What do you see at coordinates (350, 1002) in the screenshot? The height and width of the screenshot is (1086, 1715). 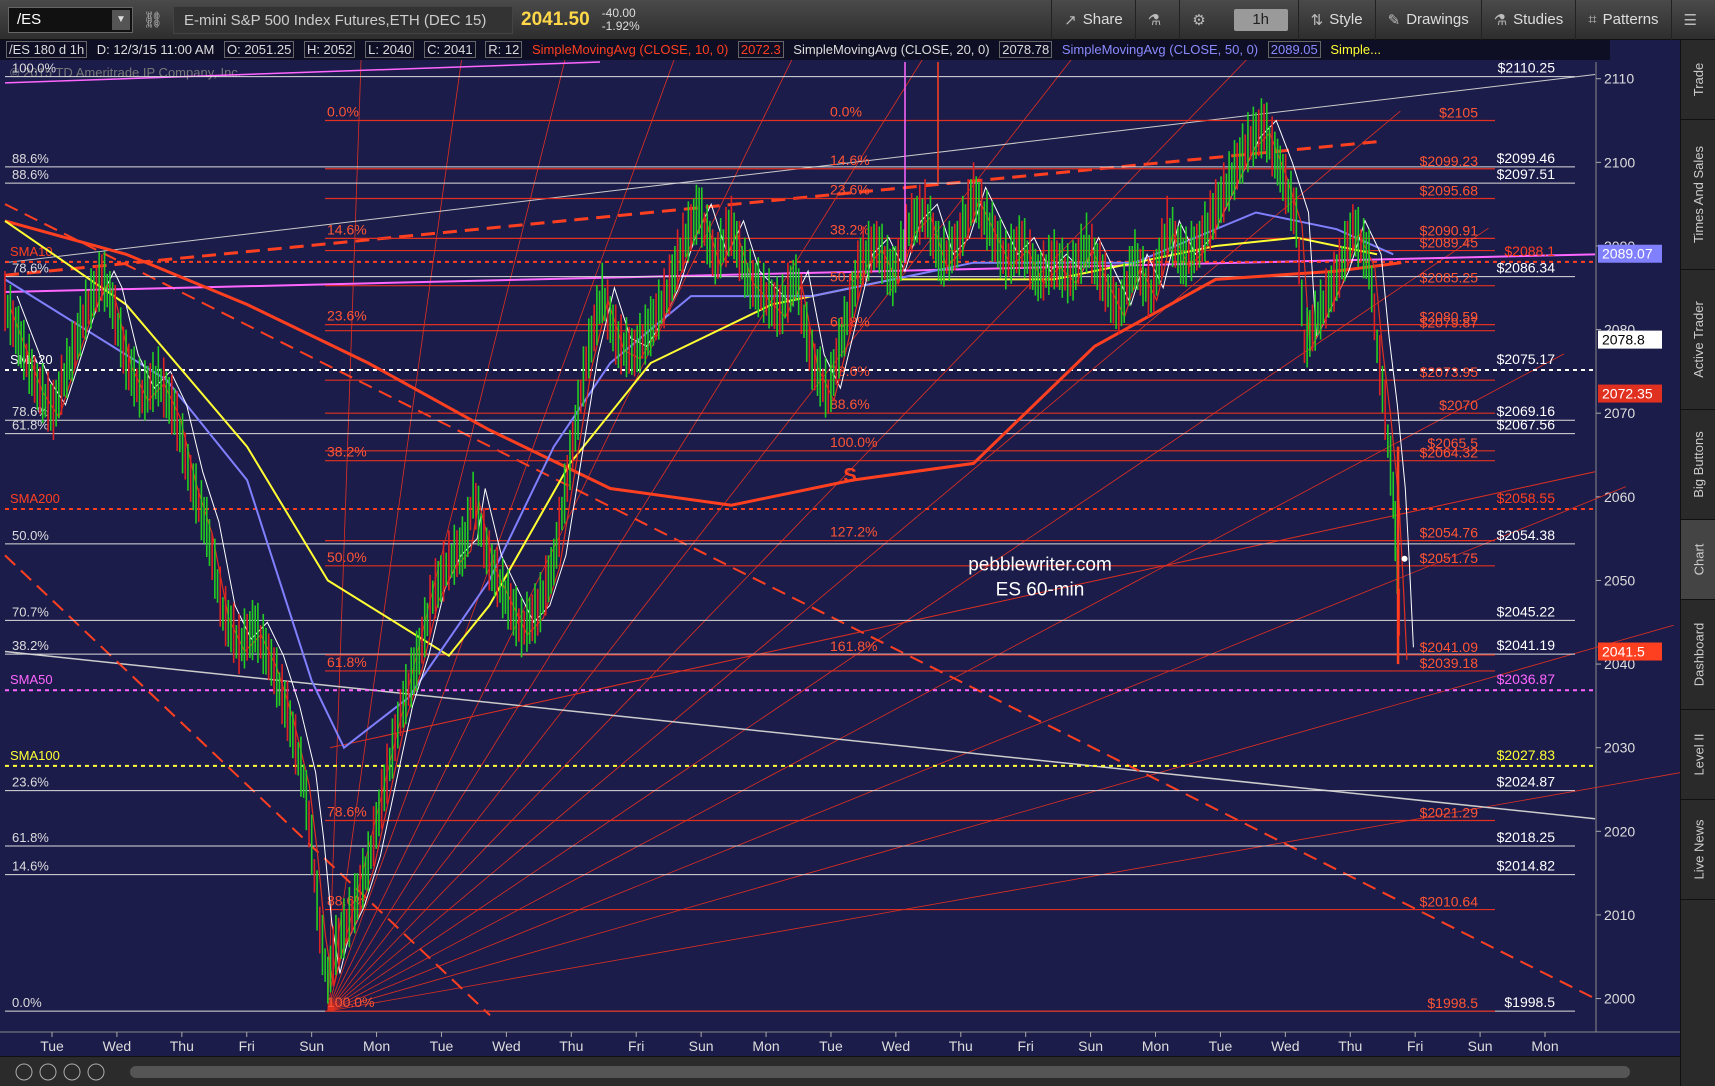 I see `fib-percent-label: 100.0%` at bounding box center [350, 1002].